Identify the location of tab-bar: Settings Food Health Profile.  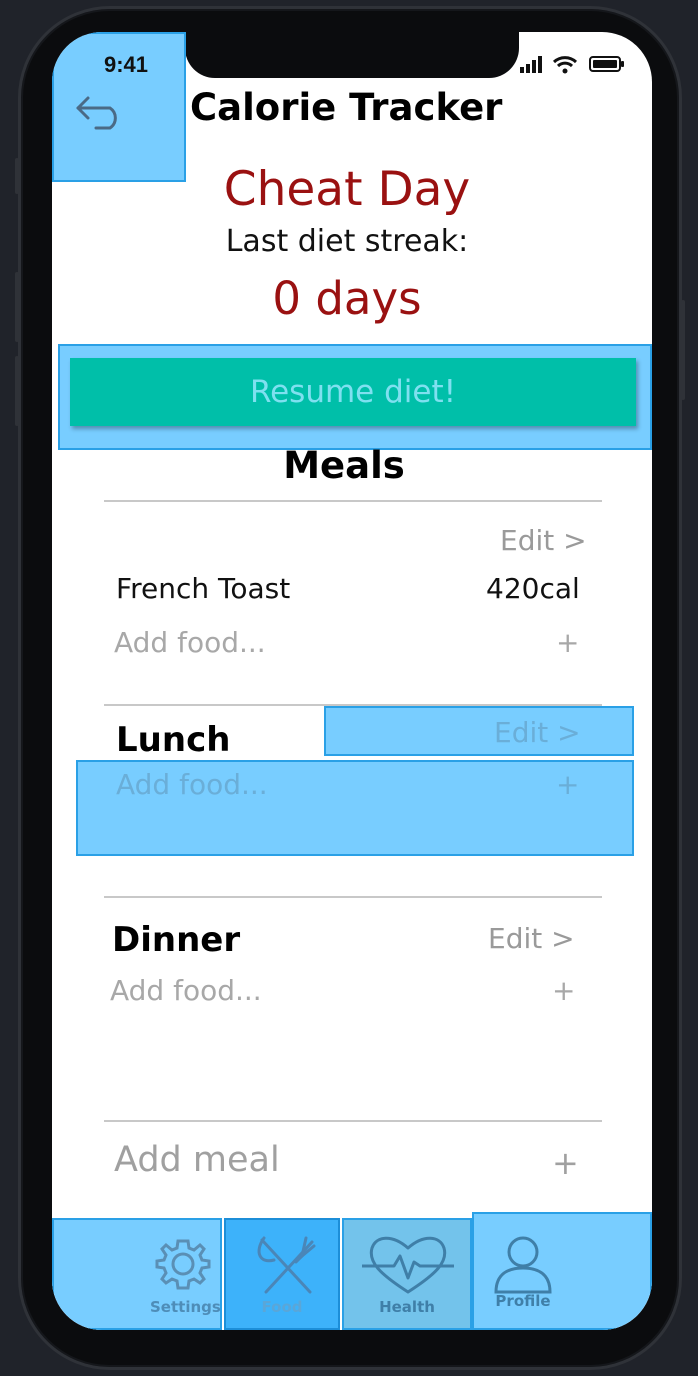
(352, 1271).